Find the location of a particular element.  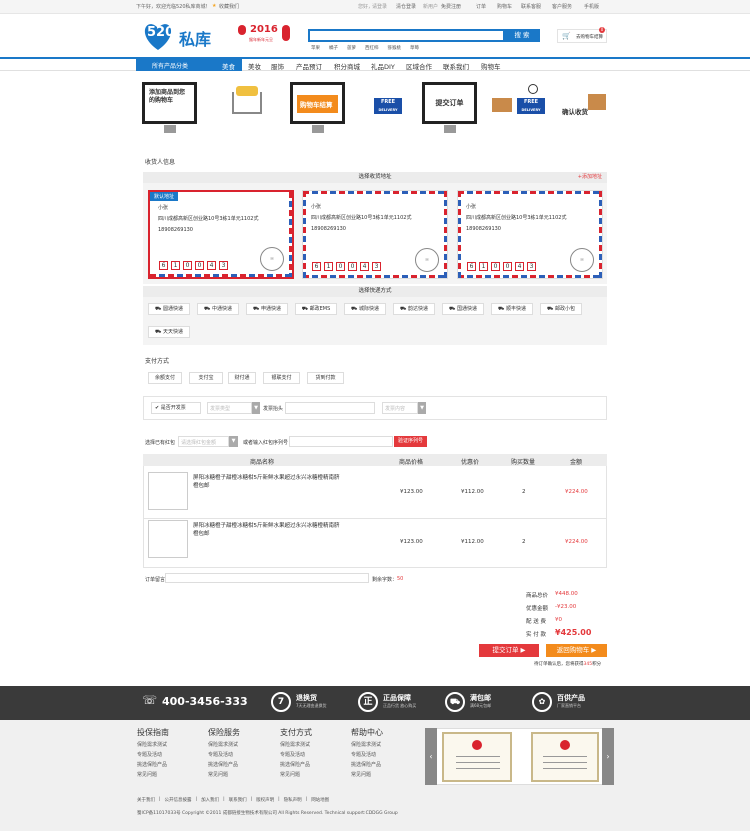

cart-link: 购物车 is located at coordinates (504, 6).